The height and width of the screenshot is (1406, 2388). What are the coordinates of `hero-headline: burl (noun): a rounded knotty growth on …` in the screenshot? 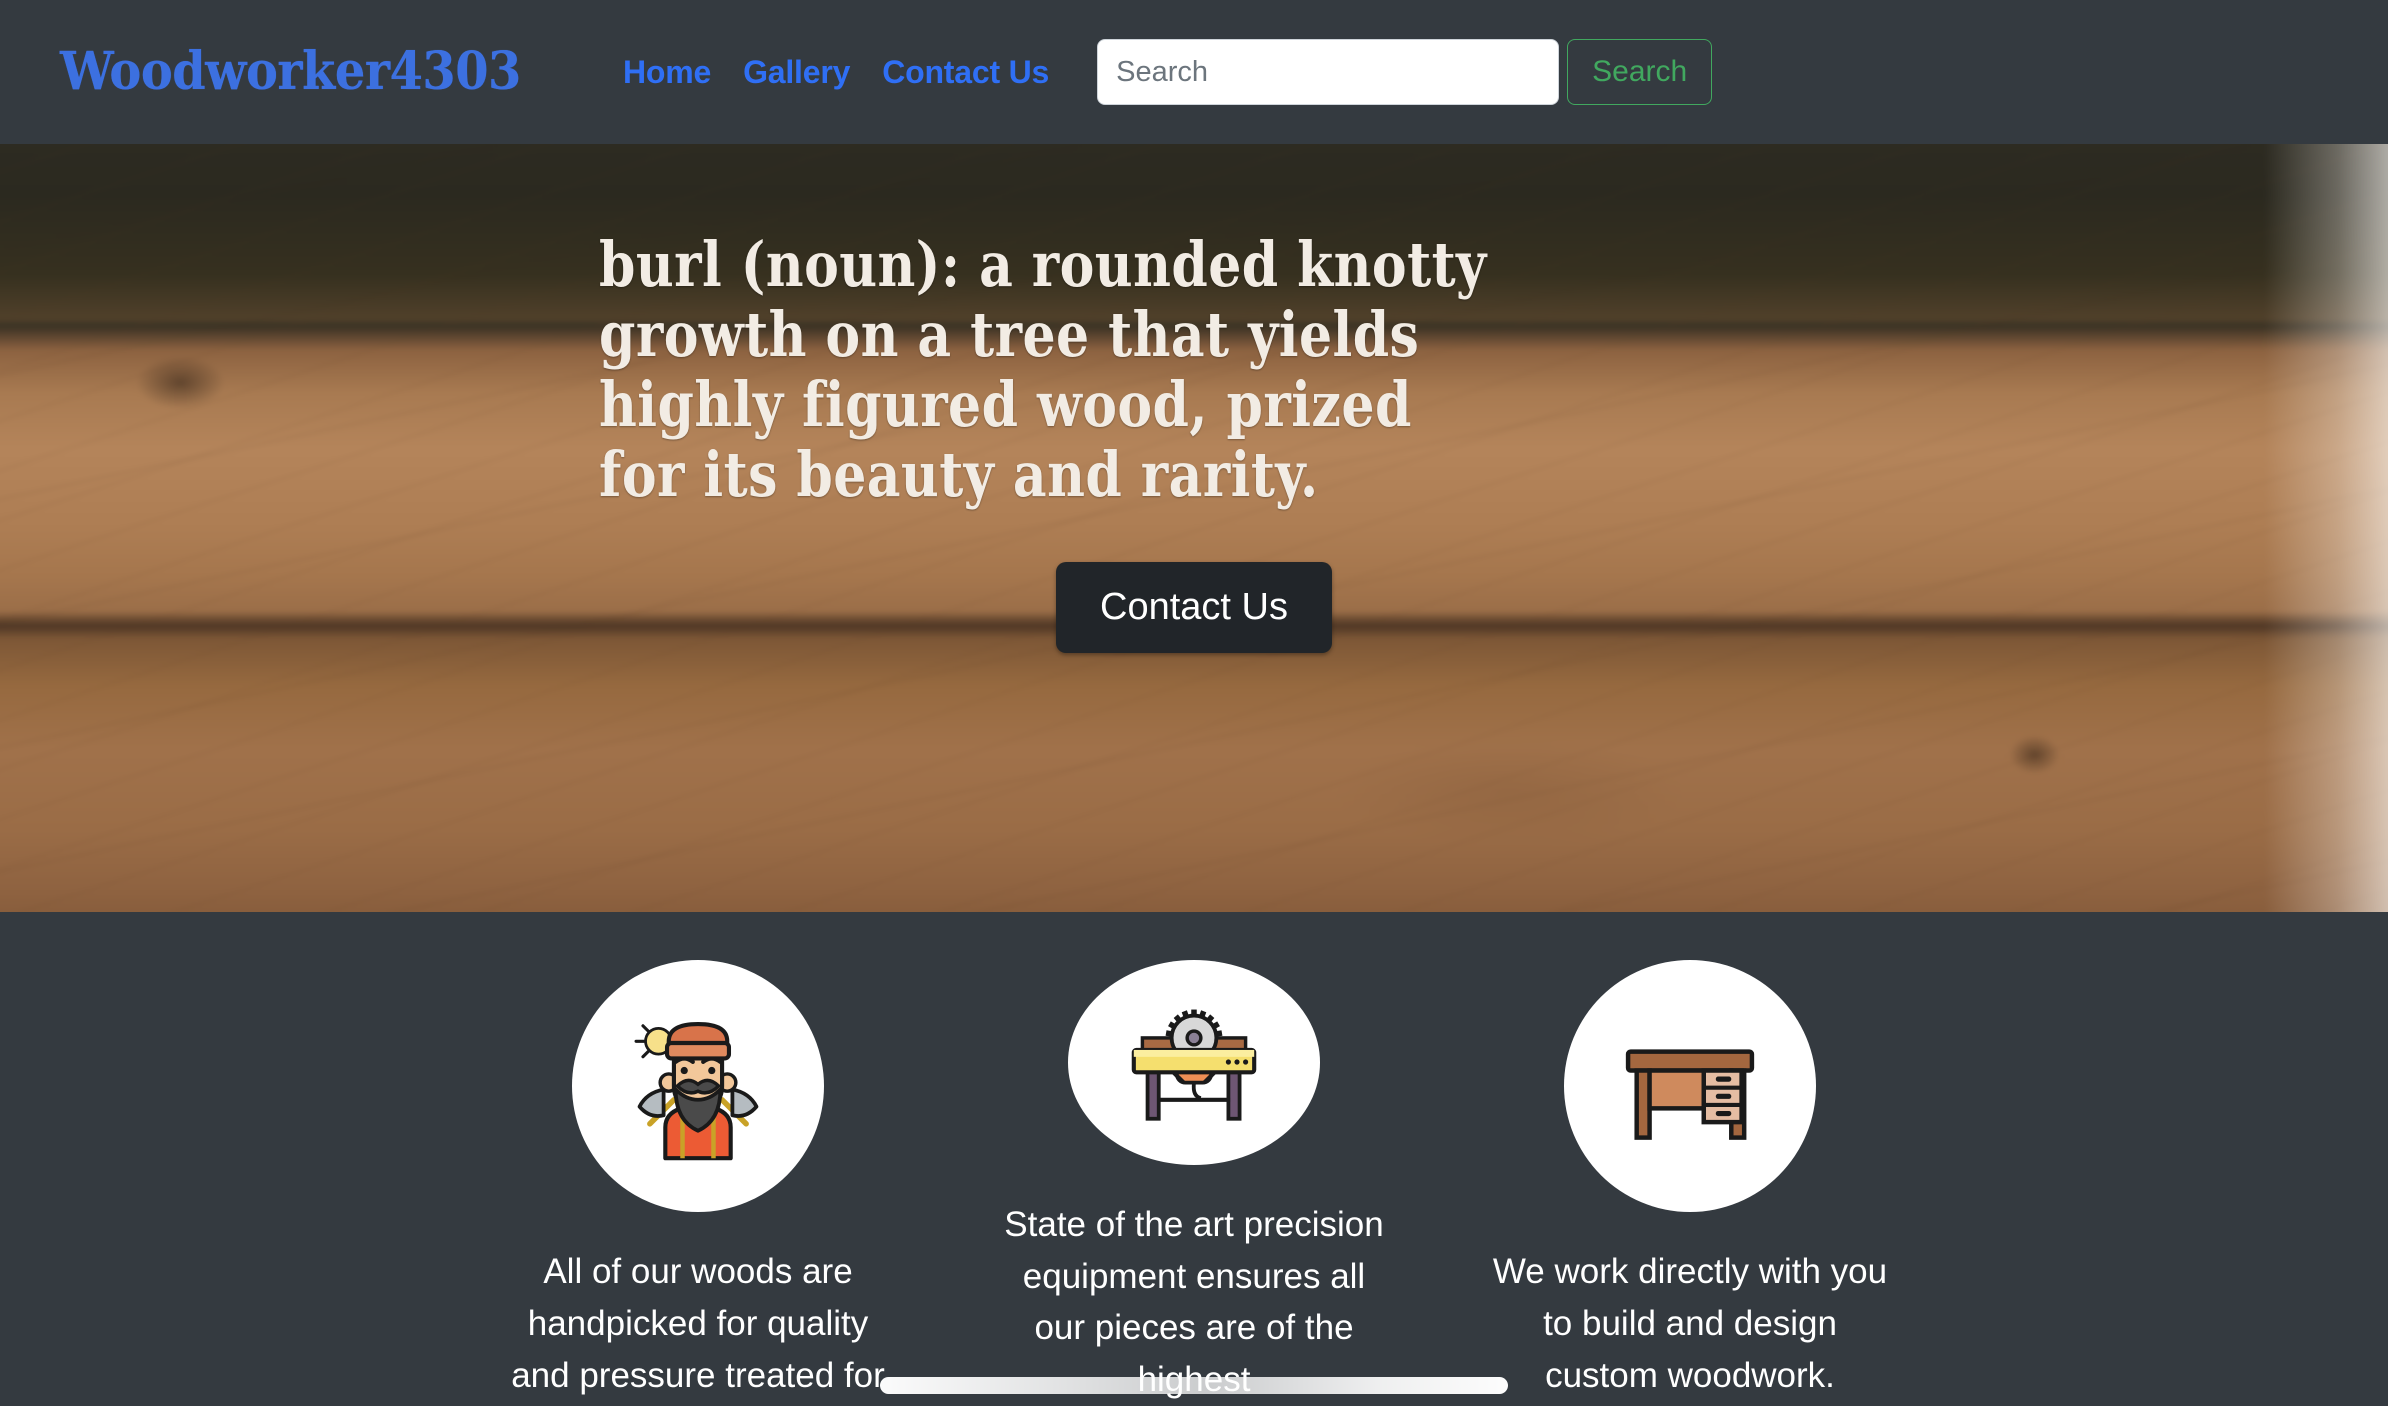 It's located at (1043, 370).